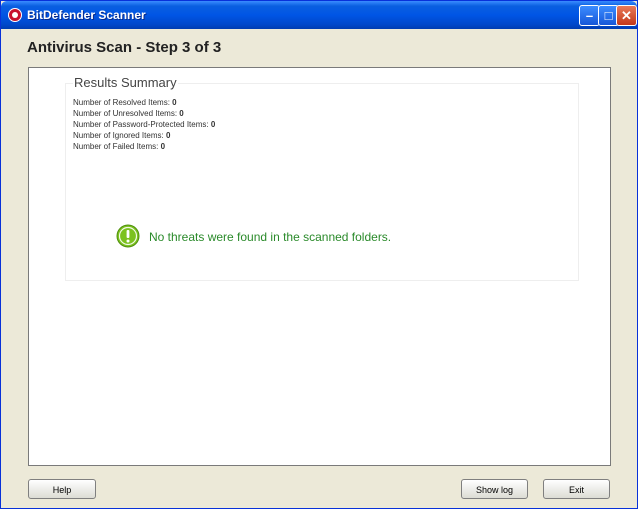 The width and height of the screenshot is (640, 511). I want to click on stat-password-protected: Number of Password-Protected Items: 0, so click(144, 124).